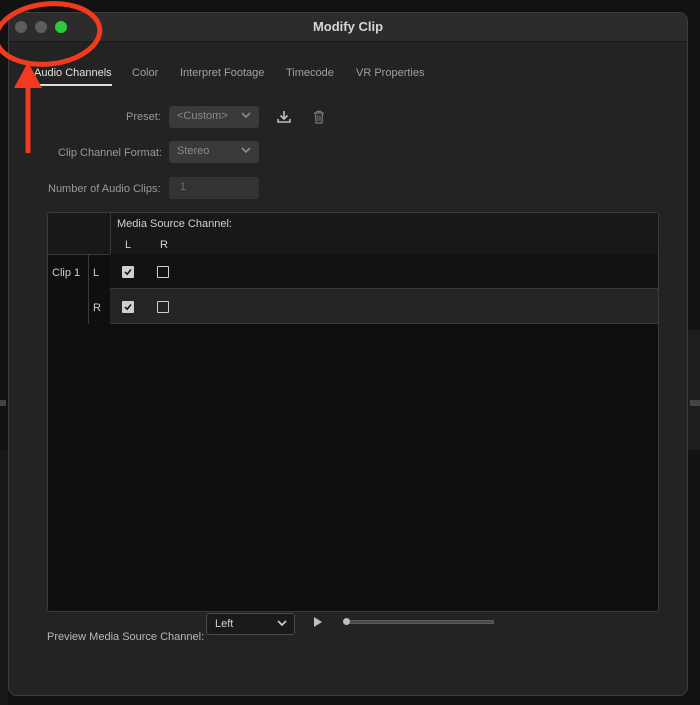 The width and height of the screenshot is (700, 705). I want to click on background-panel-right, so click(694, 390).